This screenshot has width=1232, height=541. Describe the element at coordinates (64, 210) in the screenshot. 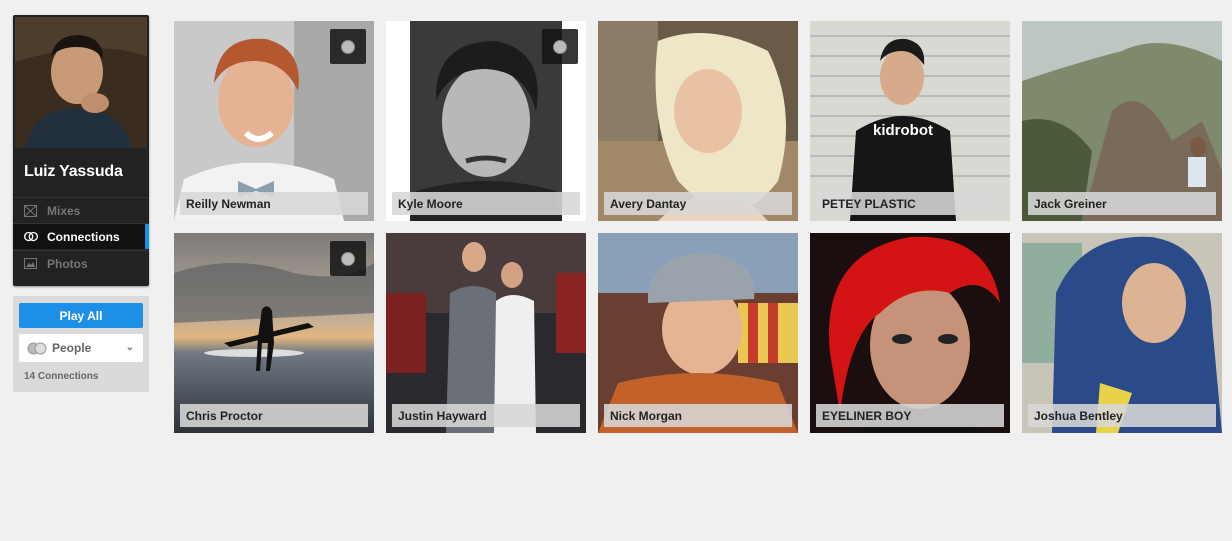

I see `nav-label: Mixes` at that location.